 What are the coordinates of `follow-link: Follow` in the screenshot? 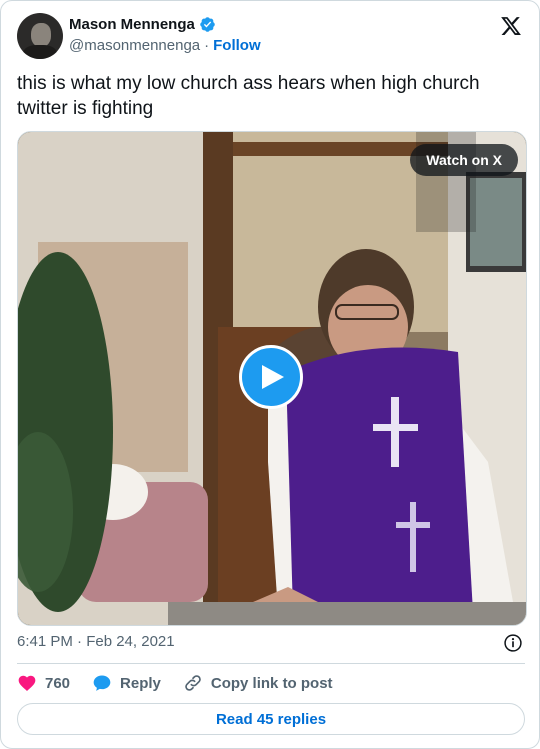 It's located at (237, 45).